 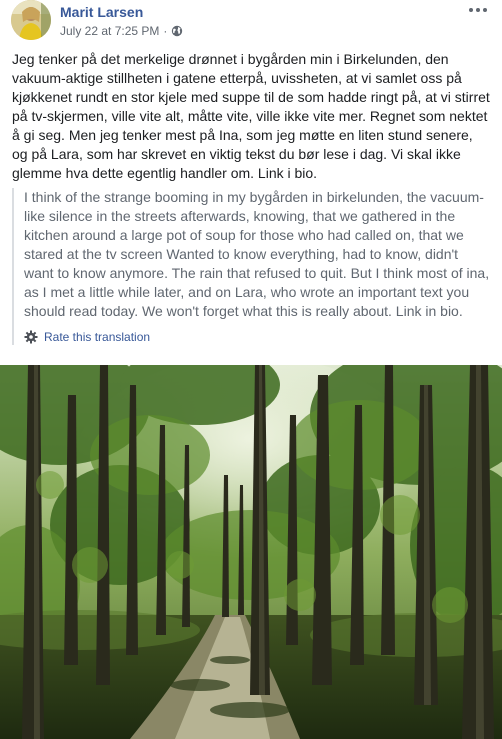 What do you see at coordinates (101, 12) in the screenshot?
I see `author-name: Marit Larsen` at bounding box center [101, 12].